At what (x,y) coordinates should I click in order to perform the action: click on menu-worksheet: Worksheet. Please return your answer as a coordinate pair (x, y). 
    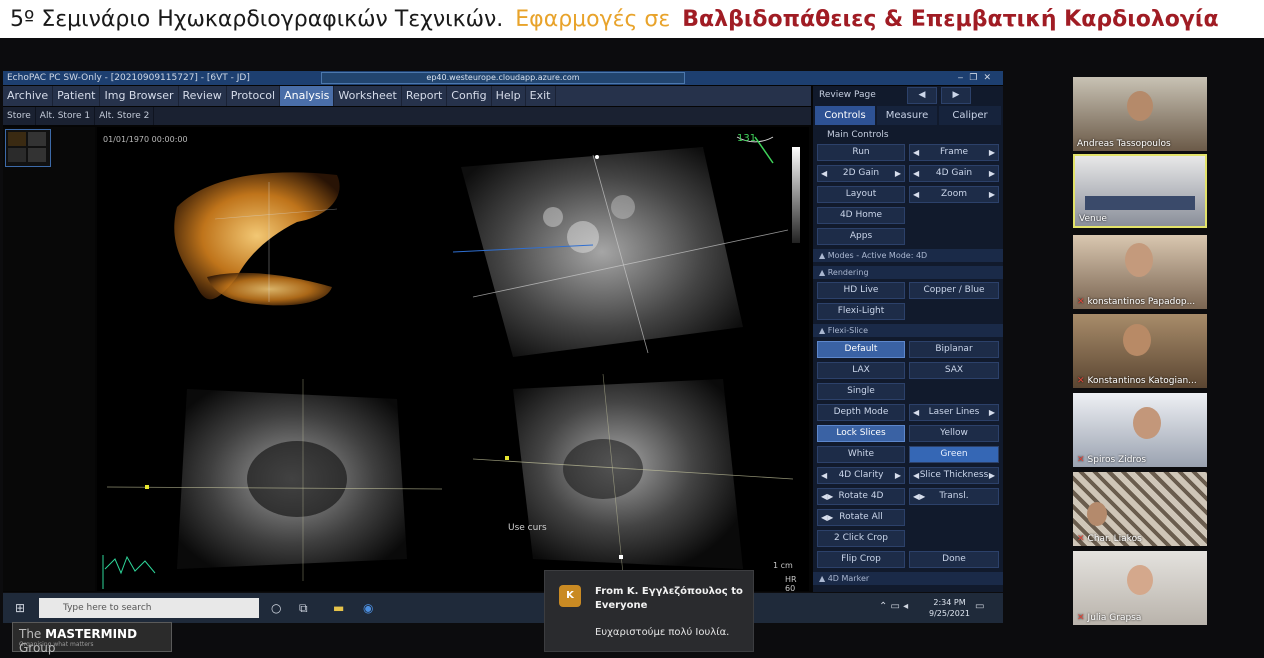
    Looking at the image, I should click on (368, 96).